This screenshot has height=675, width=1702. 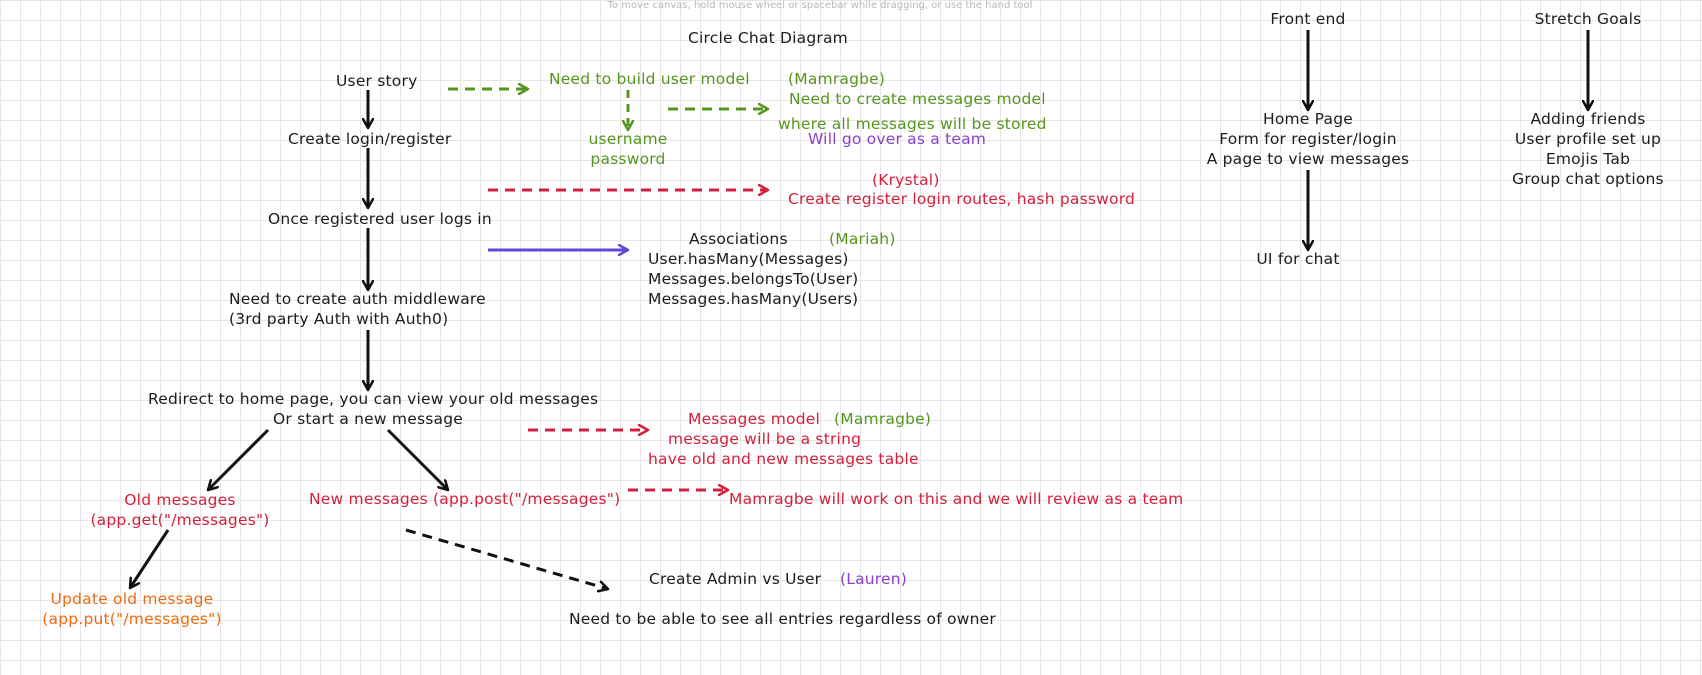 What do you see at coordinates (628, 159) in the screenshot?
I see `field-password: password` at bounding box center [628, 159].